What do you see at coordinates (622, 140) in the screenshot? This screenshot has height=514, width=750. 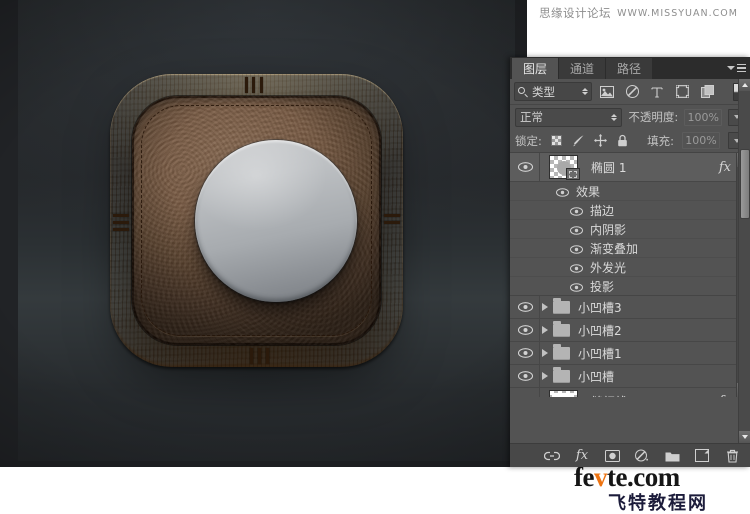 I see `lock-all-icon` at bounding box center [622, 140].